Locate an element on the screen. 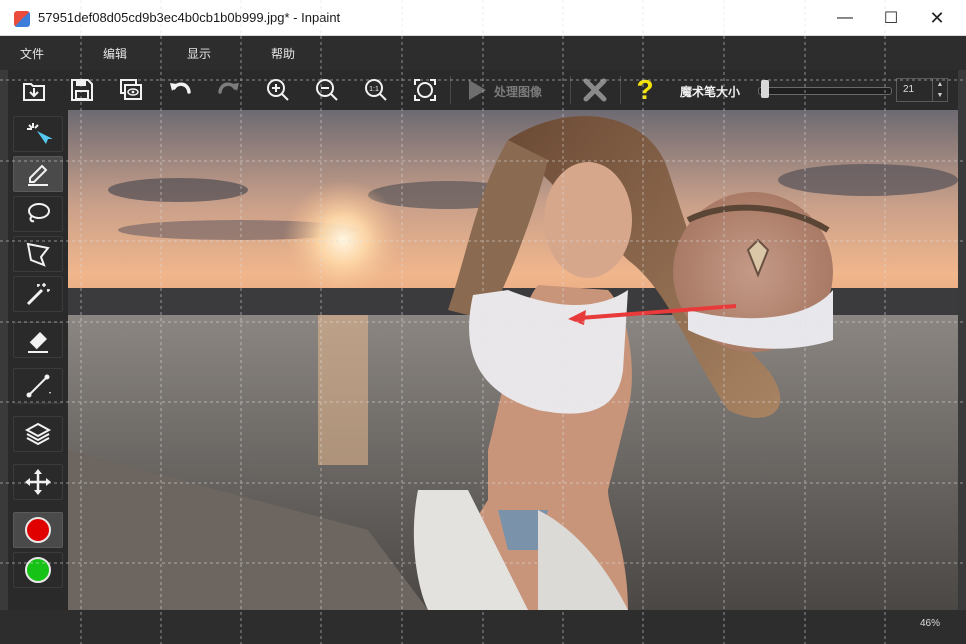 The image size is (966, 644). tool-line is located at coordinates (38, 386).